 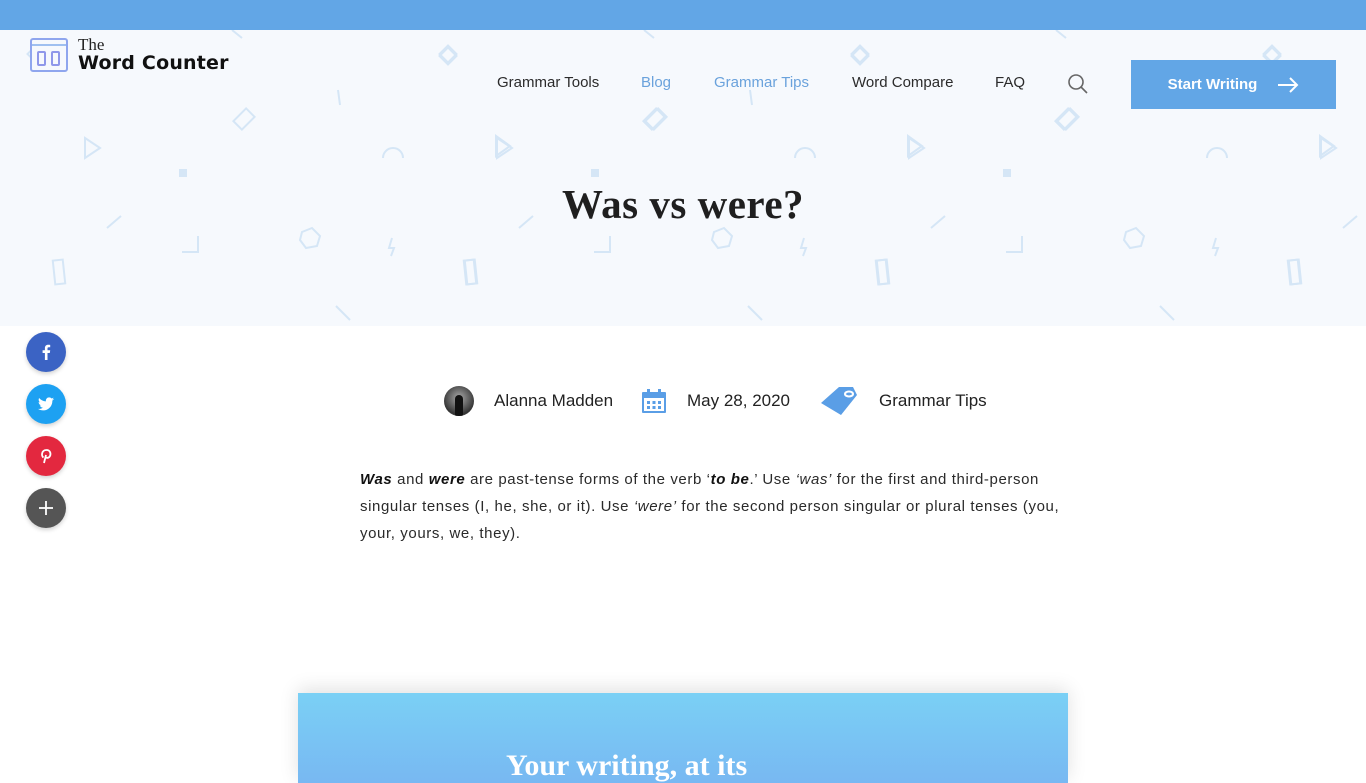 I want to click on tag-icon, so click(x=839, y=401).